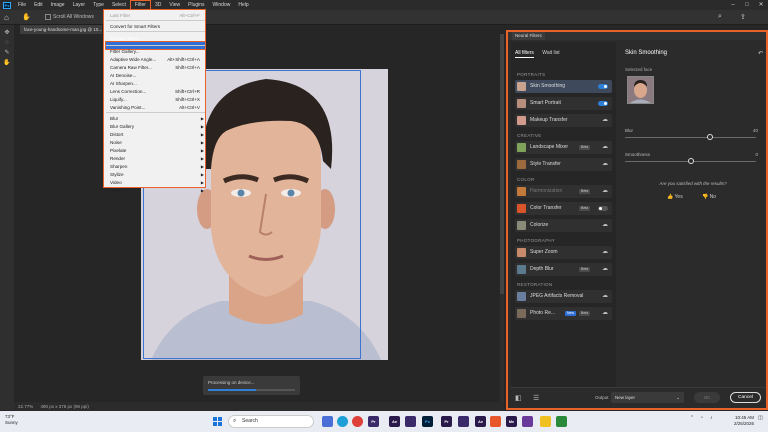 Image resolution: width=768 pixels, height=432 pixels. I want to click on filter-menu-item: Blur Gallery ▶, so click(157, 126).